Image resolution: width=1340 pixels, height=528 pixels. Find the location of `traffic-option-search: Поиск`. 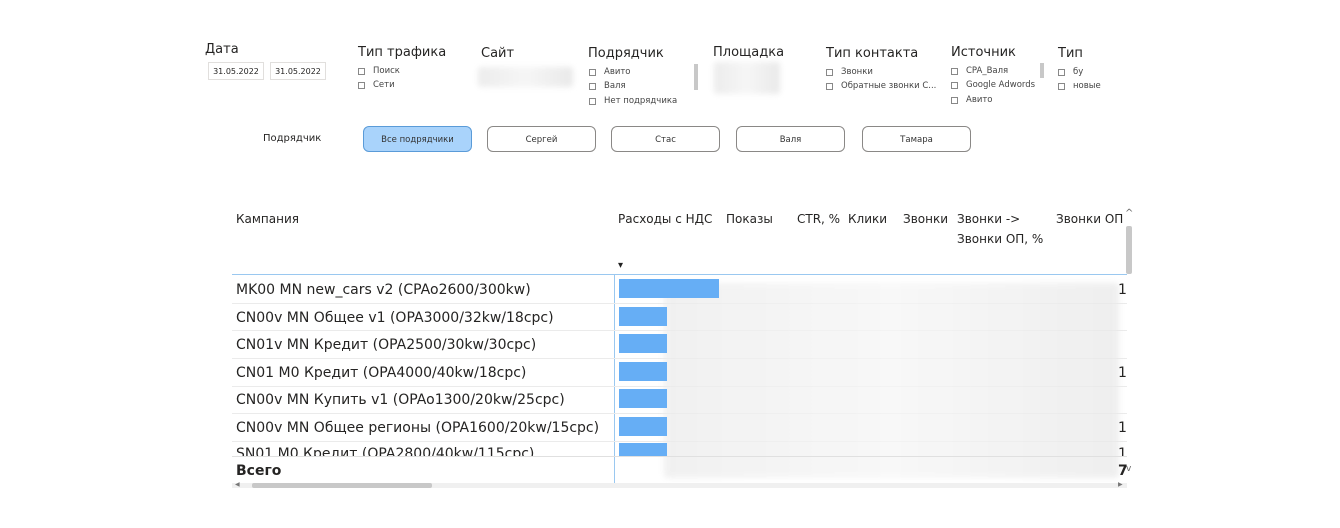

traffic-option-search: Поиск is located at coordinates (379, 71).